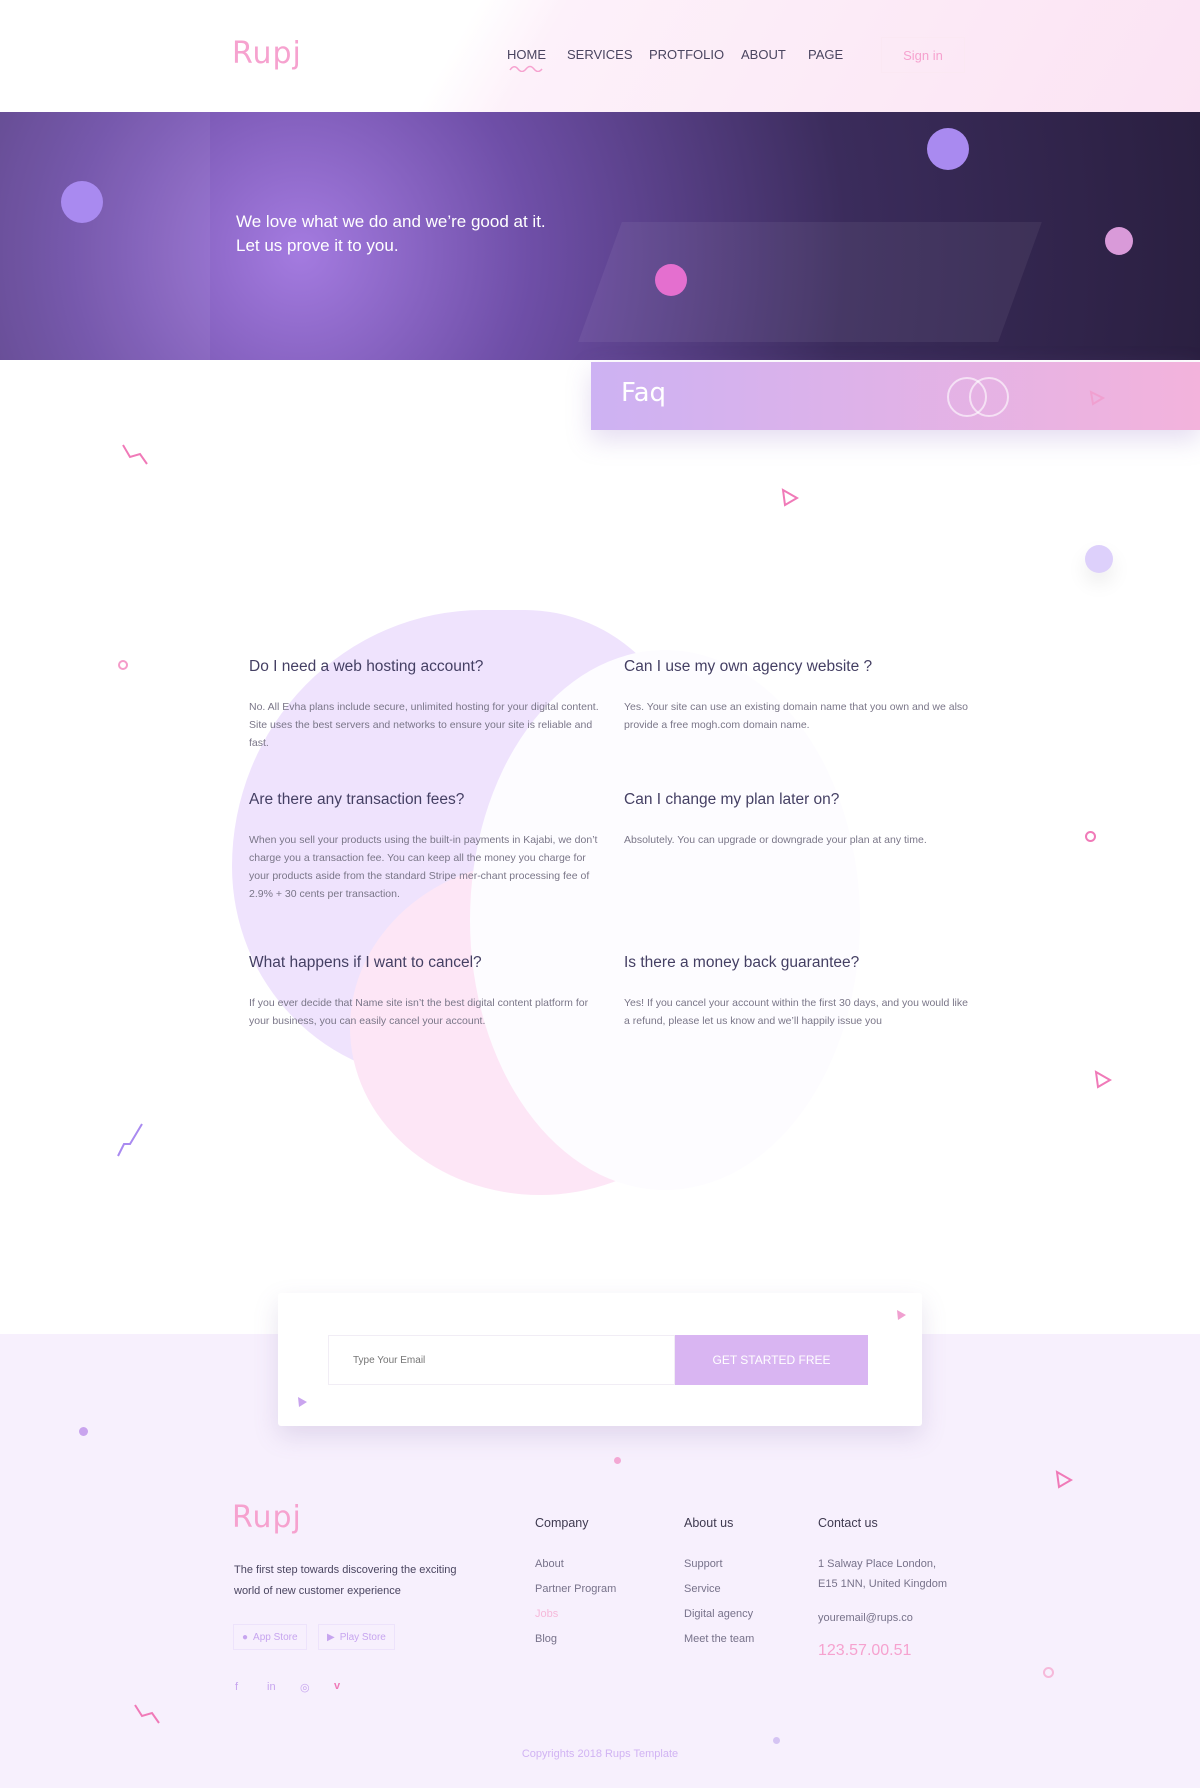 This screenshot has height=1788, width=1200. What do you see at coordinates (978, 397) in the screenshot?
I see `rings-icon` at bounding box center [978, 397].